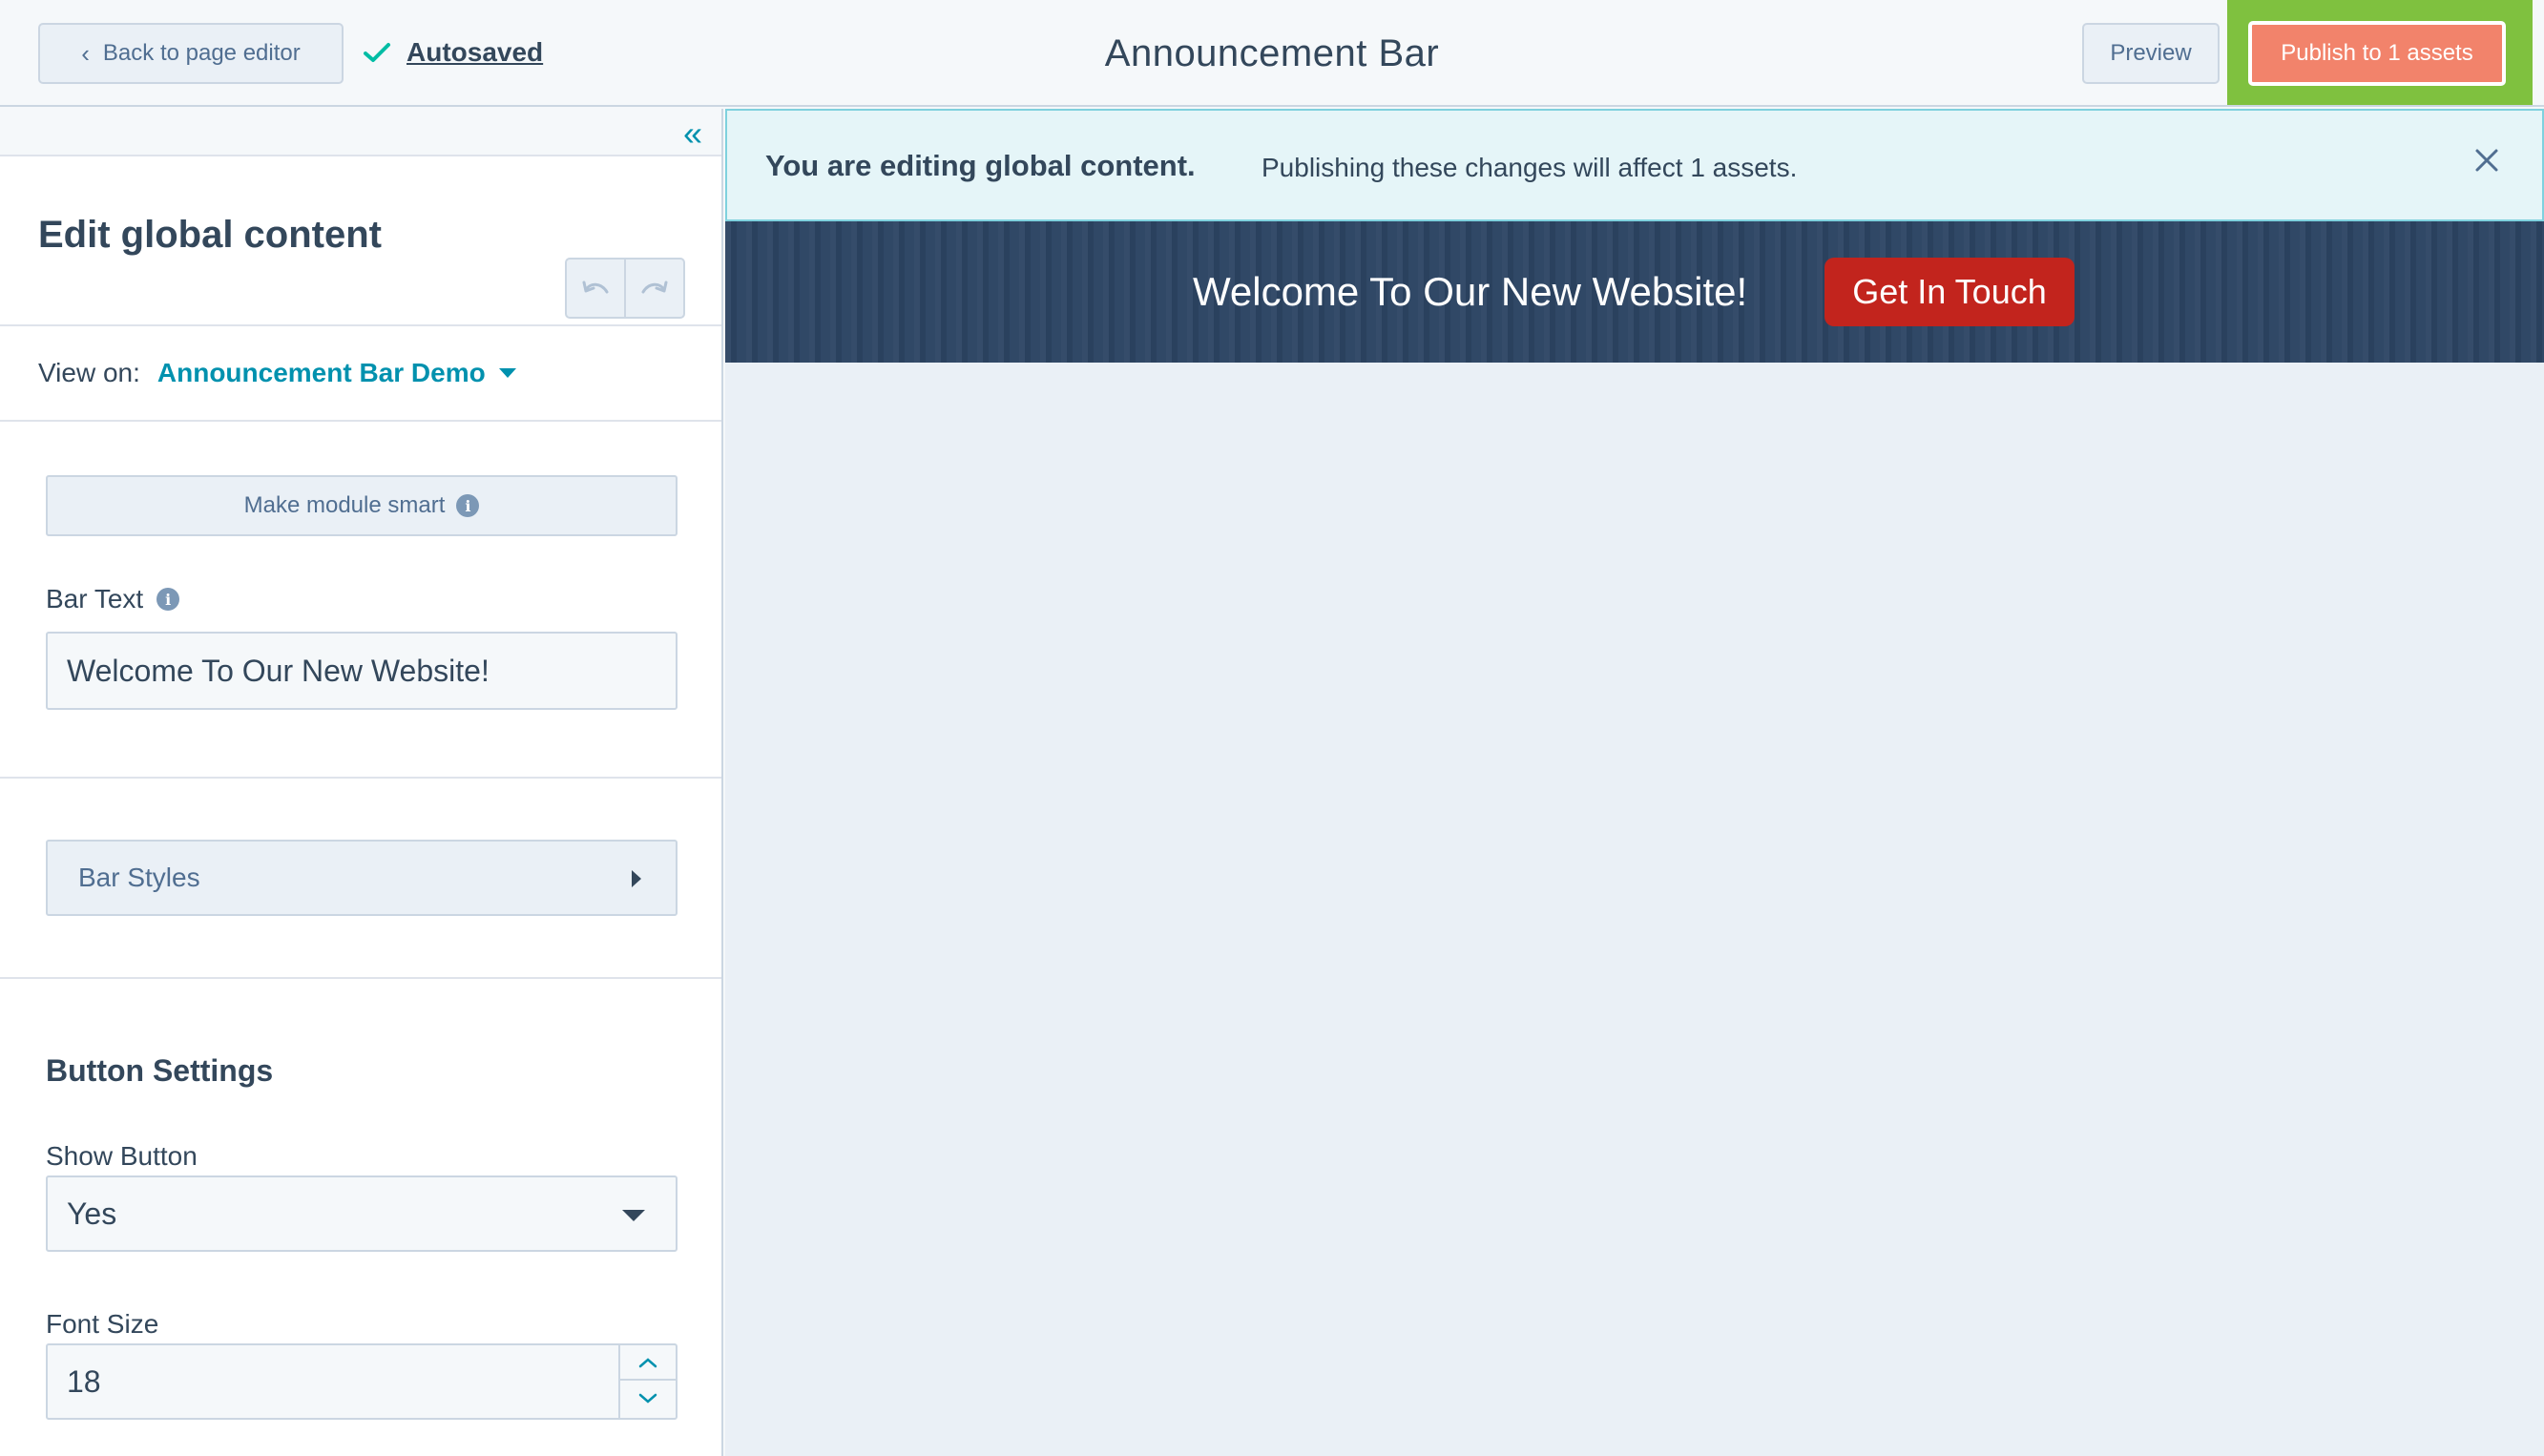 This screenshot has height=1456, width=2544. I want to click on decrement-button, so click(648, 1399).